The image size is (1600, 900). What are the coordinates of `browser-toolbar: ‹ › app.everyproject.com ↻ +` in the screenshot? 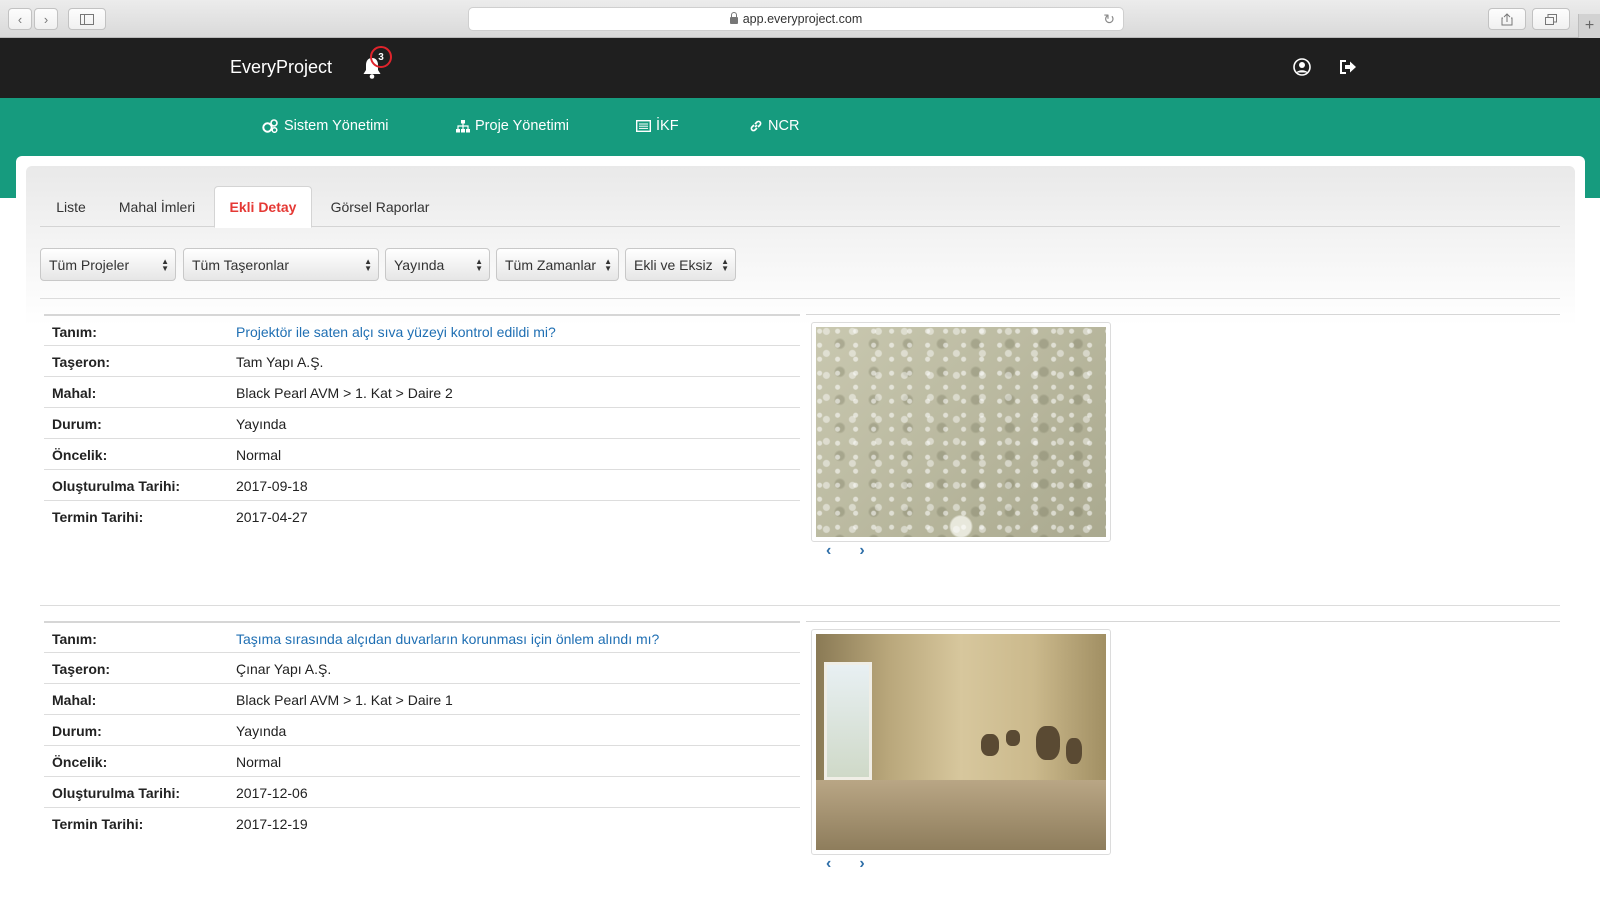 It's located at (800, 19).